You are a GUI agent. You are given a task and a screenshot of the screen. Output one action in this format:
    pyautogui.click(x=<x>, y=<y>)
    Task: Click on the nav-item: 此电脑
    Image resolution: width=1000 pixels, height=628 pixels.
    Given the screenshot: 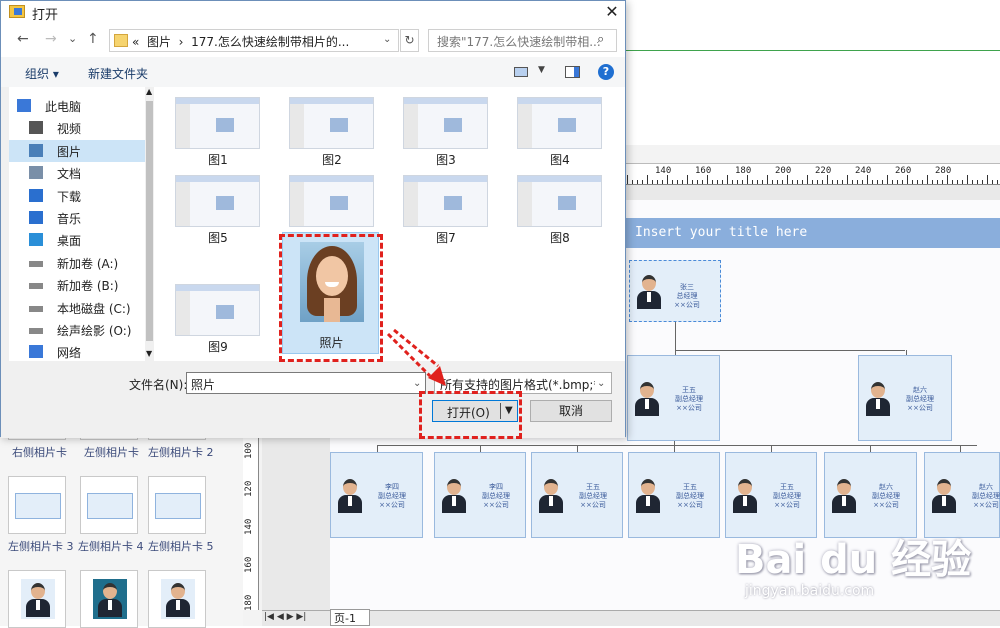 What is the action you would take?
    pyautogui.click(x=66, y=106)
    